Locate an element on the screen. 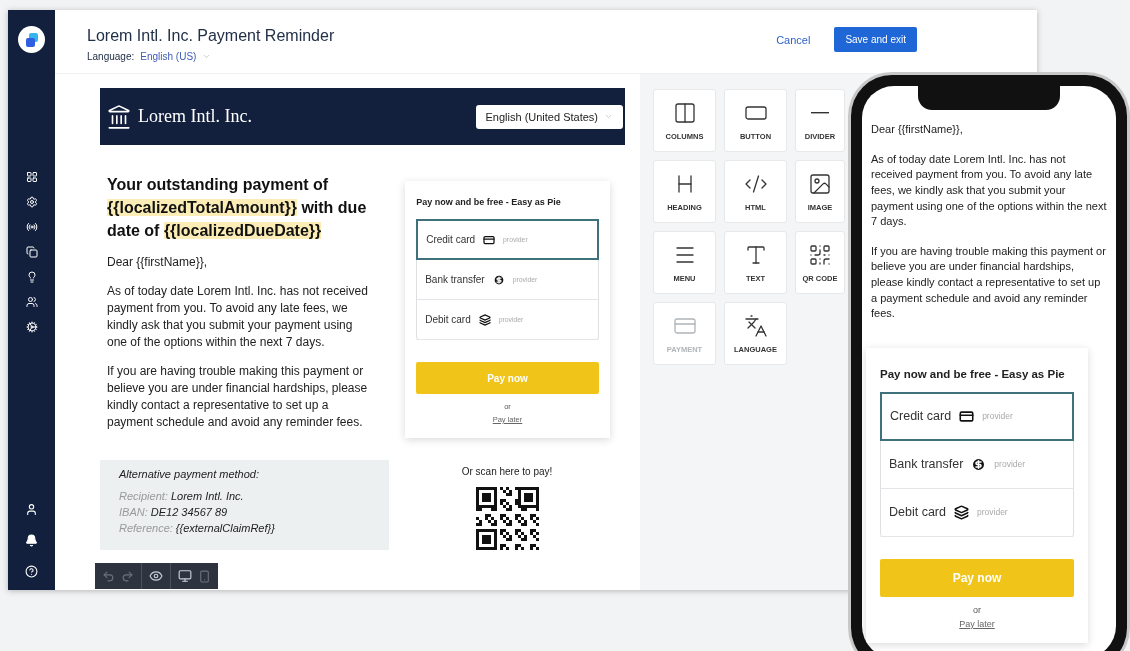 The image size is (1130, 651). language-label: Language: is located at coordinates (111, 56).